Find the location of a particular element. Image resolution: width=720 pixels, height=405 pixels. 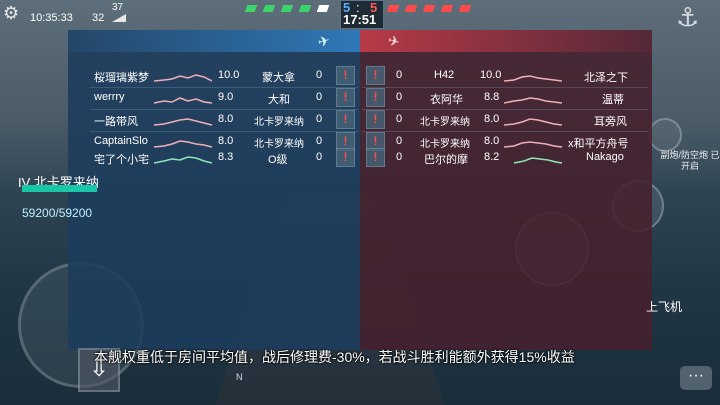

red-team-flags is located at coordinates (432, 7).